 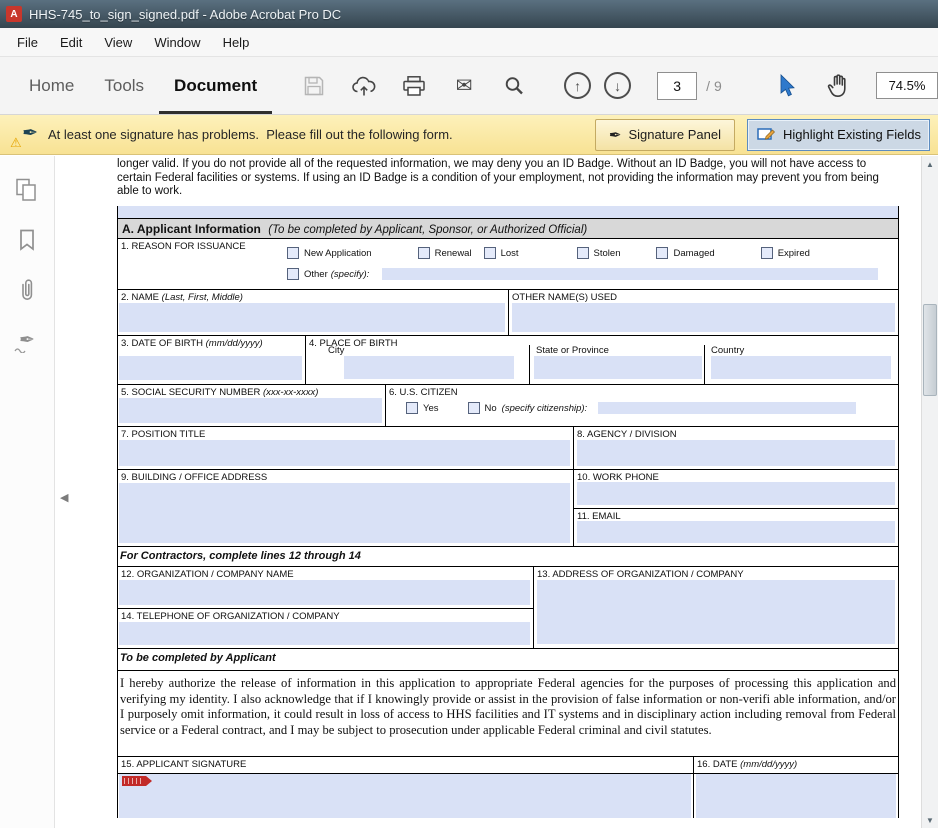 I want to click on checkbox-renewal, so click(x=423, y=253).